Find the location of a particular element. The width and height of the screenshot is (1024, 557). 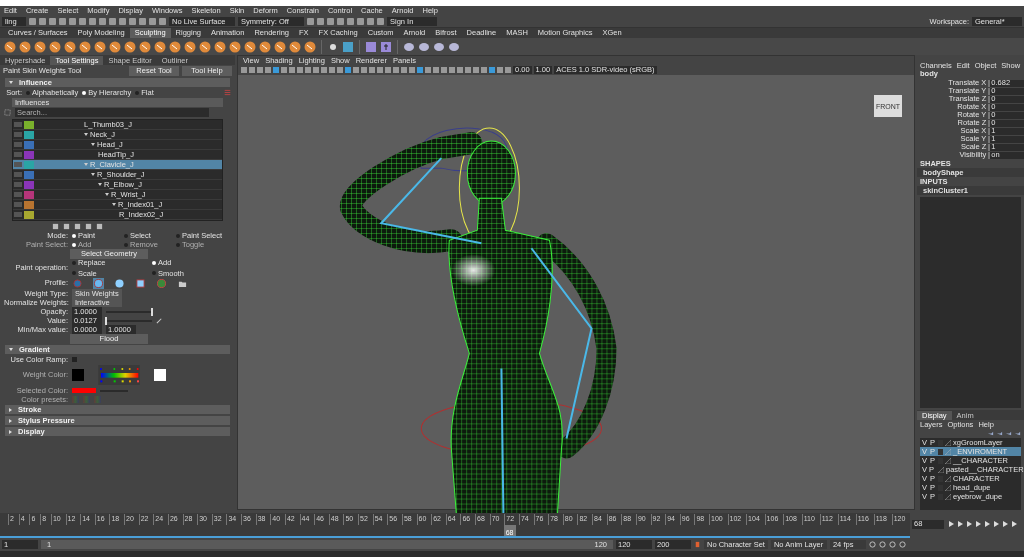

ramp-end-swatch is located at coordinates (160, 375).